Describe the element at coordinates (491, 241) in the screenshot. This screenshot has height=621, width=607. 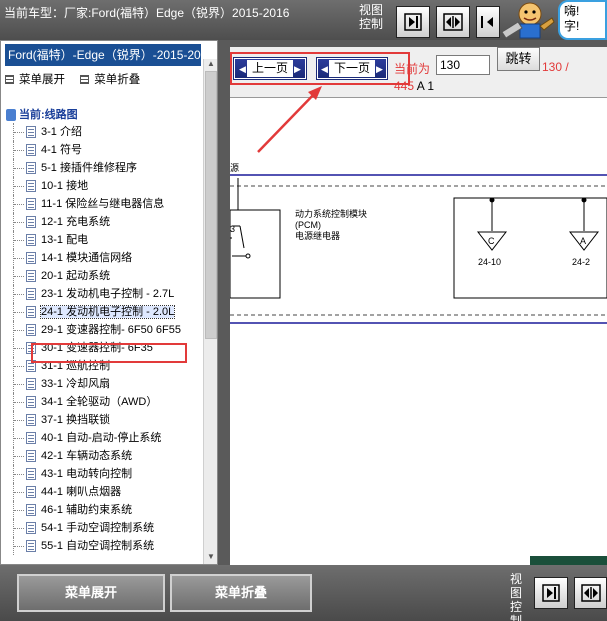
I see `connector-c-letter: C` at that location.